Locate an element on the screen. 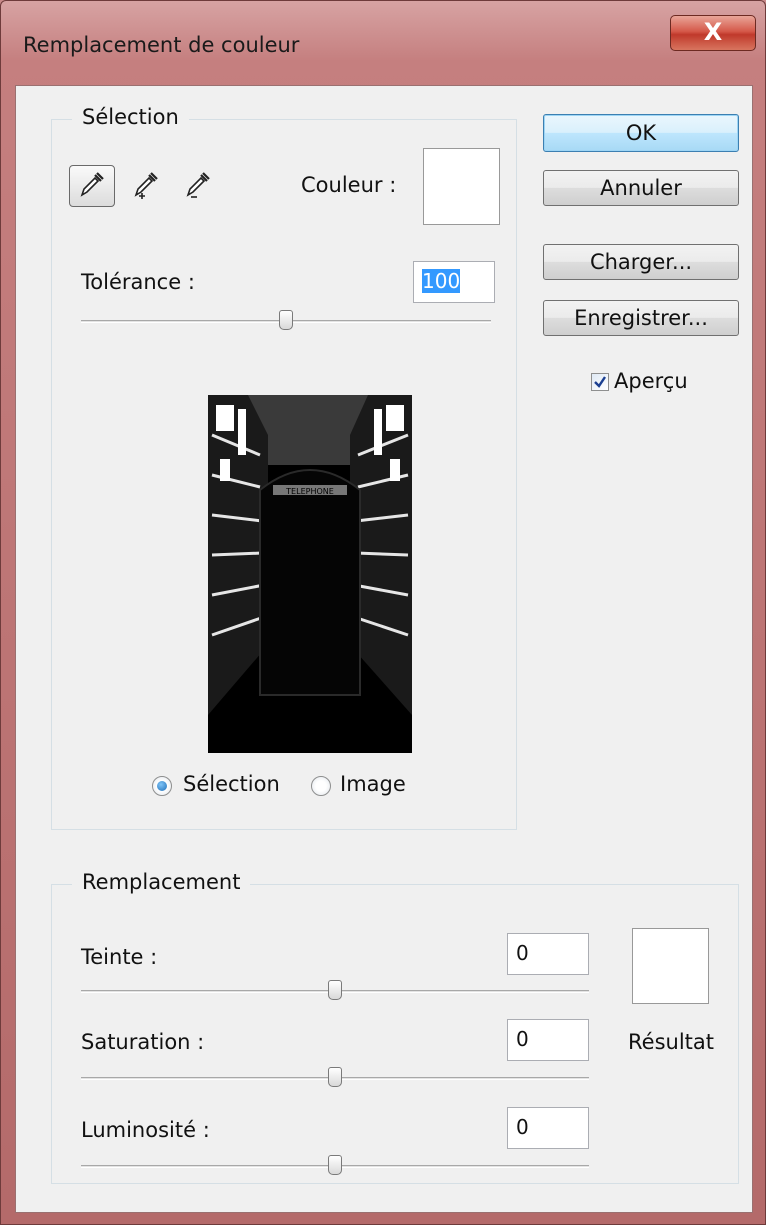 The width and height of the screenshot is (766, 1225). eyedropper-plus-icon is located at coordinates (146, 186).